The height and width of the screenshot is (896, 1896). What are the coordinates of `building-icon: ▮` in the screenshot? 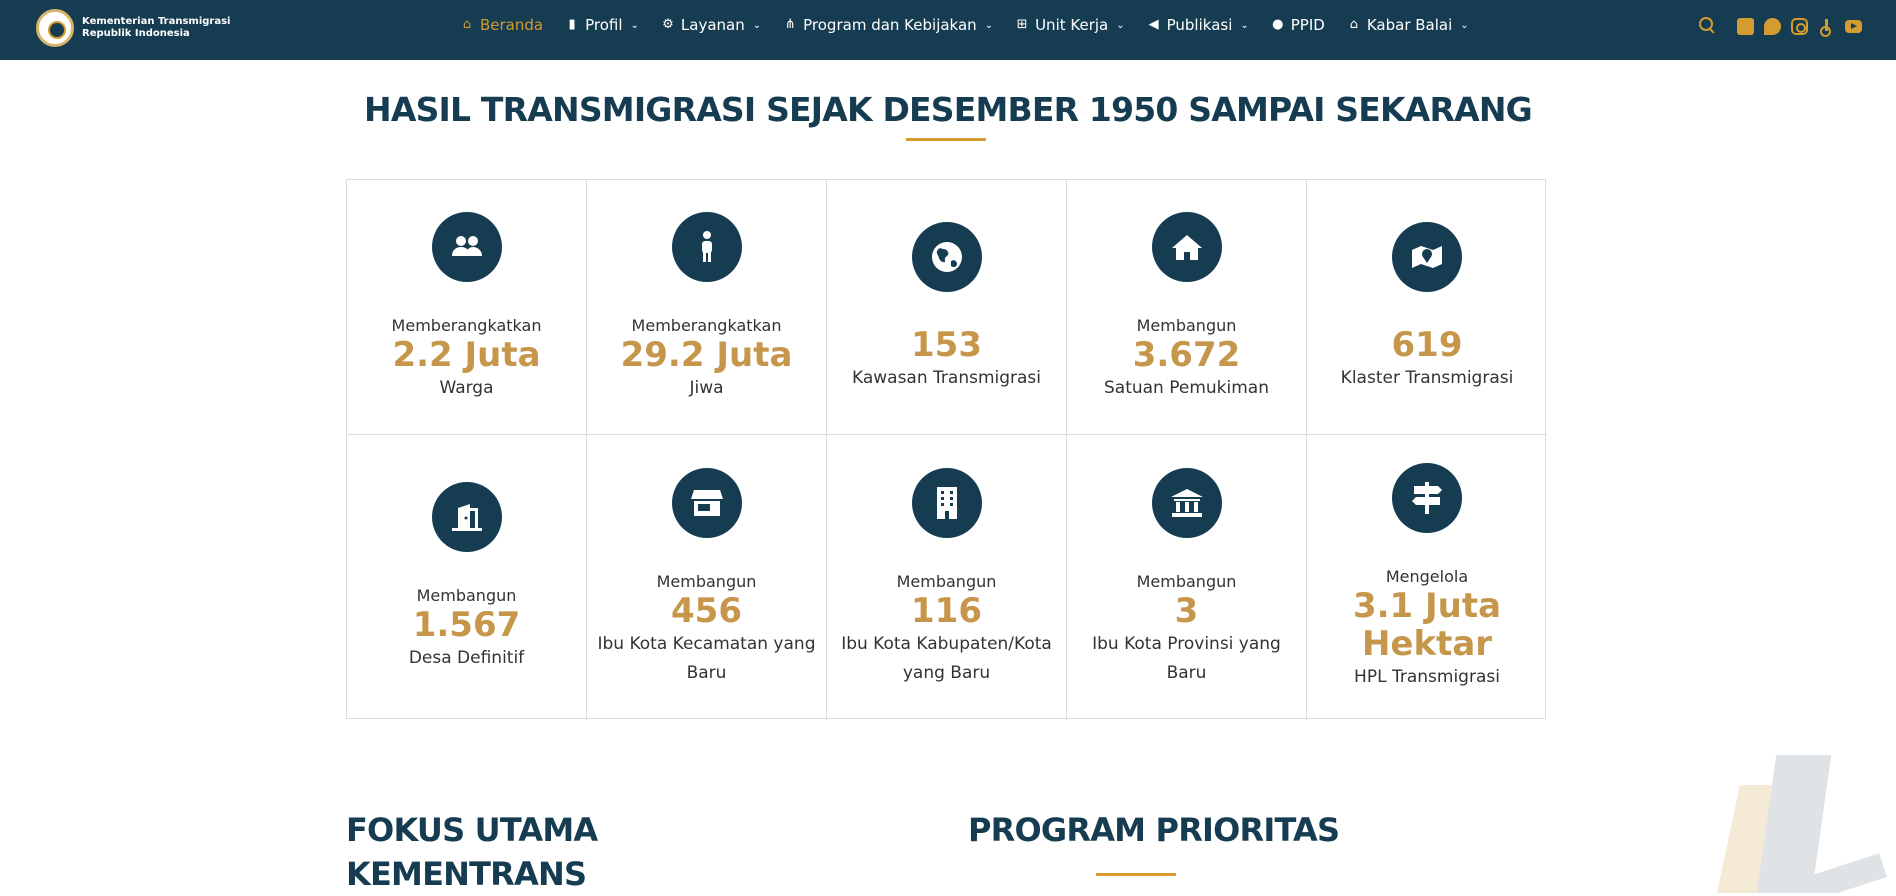 It's located at (572, 24).